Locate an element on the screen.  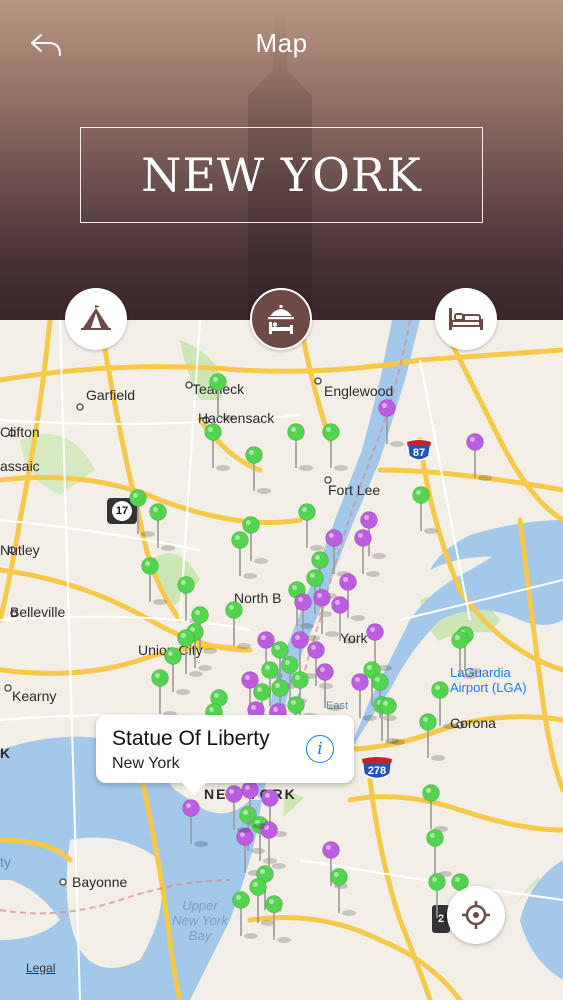
crosshair-icon is located at coordinates (476, 915).